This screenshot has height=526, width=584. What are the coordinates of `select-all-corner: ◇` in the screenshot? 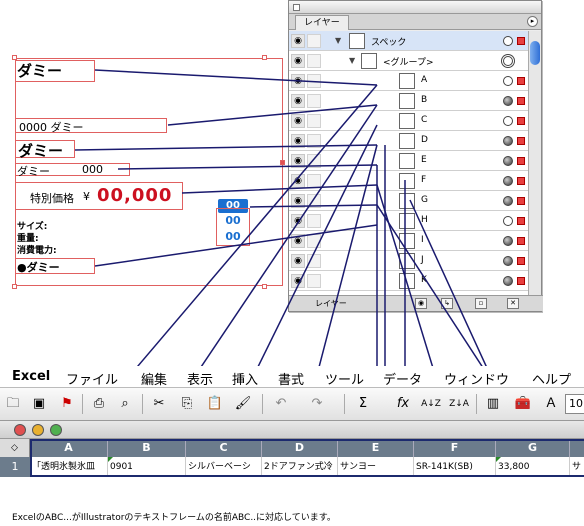 It's located at (15, 448).